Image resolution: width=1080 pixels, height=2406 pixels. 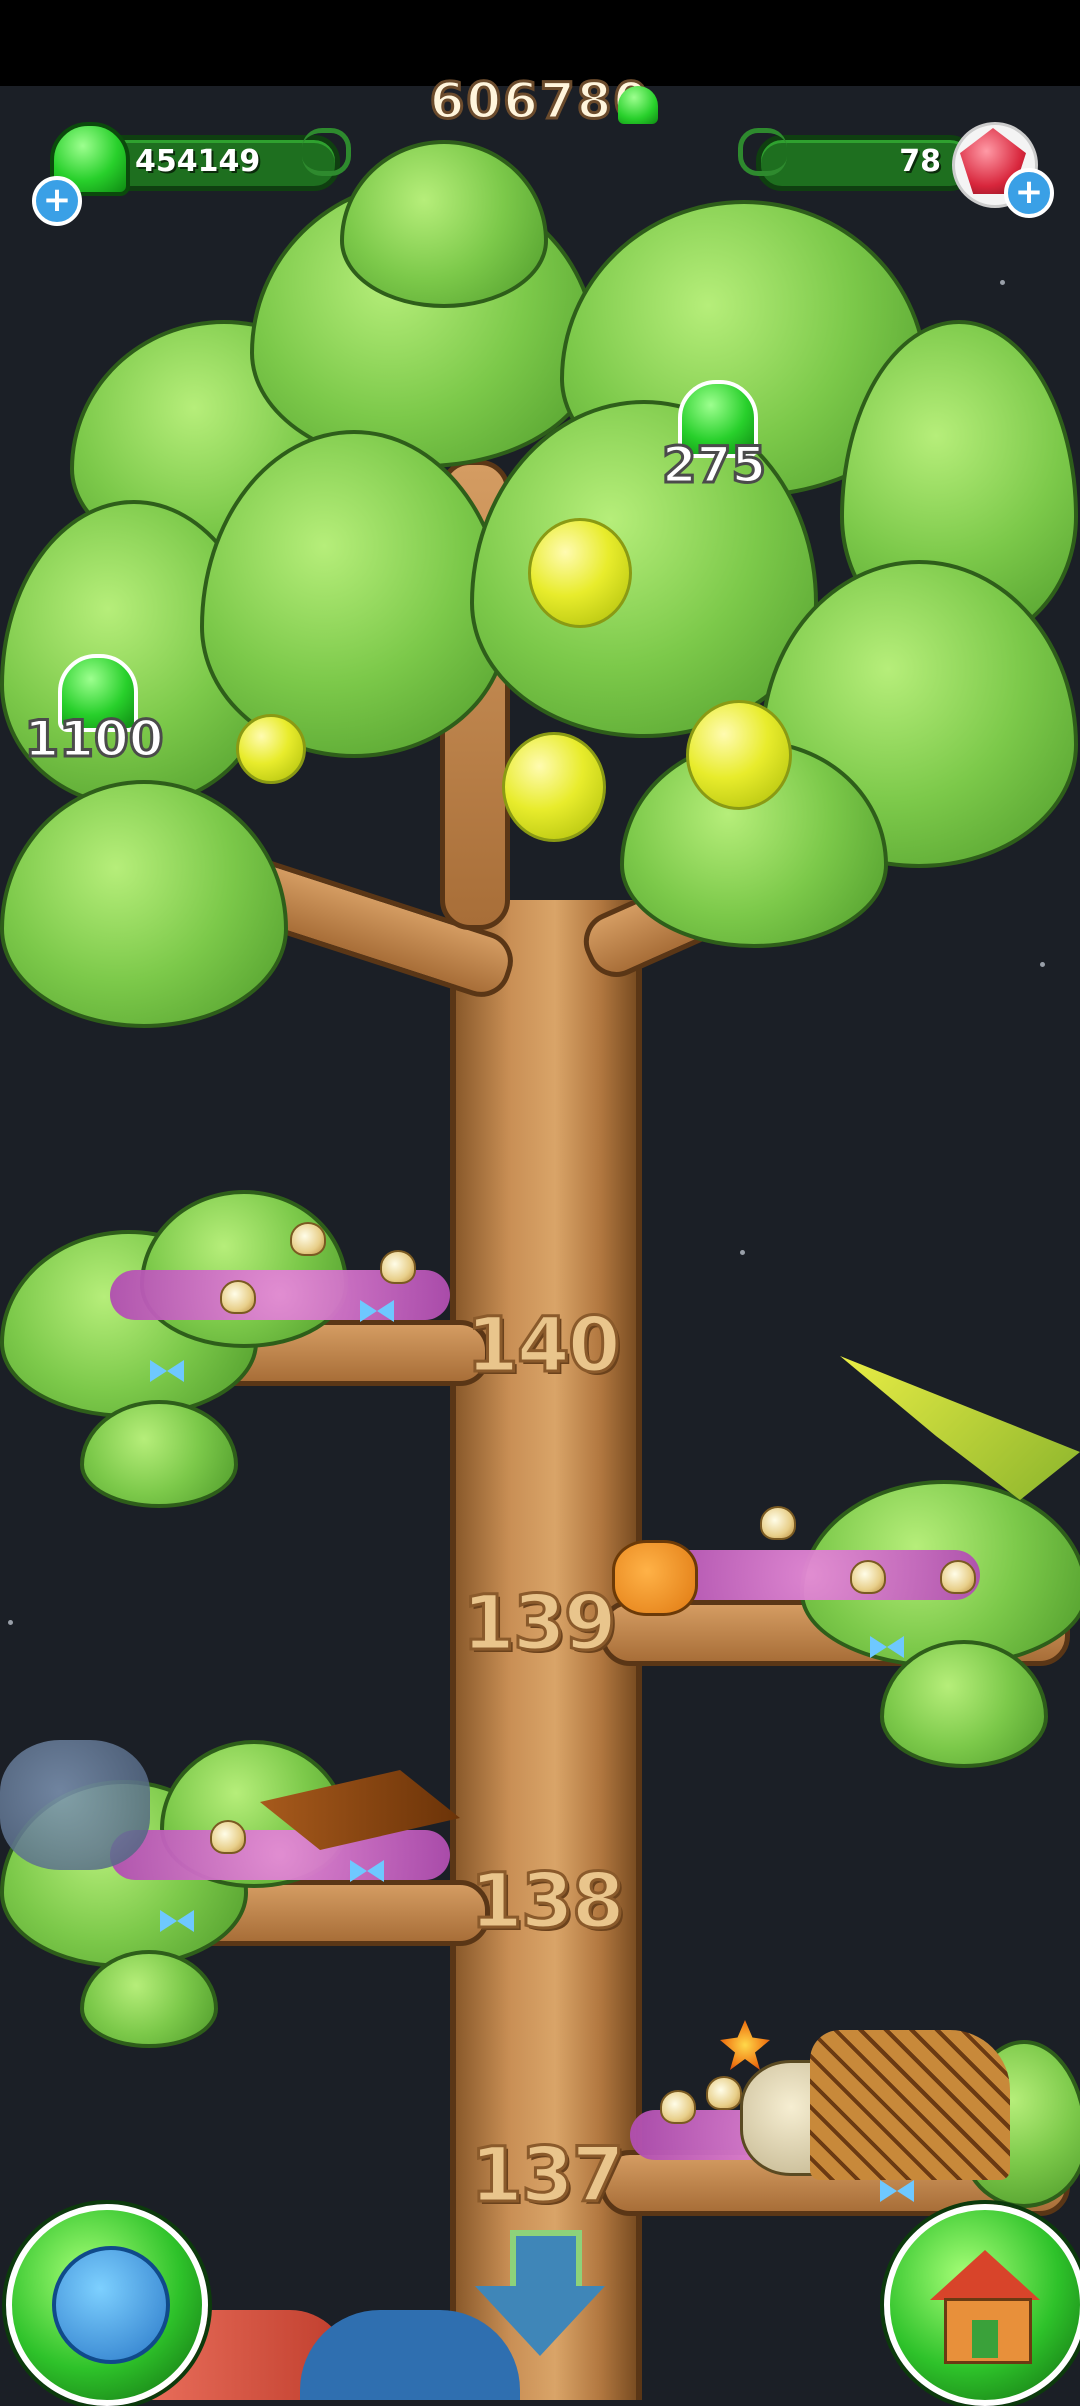 What do you see at coordinates (985, 2307) in the screenshot?
I see `house-icon` at bounding box center [985, 2307].